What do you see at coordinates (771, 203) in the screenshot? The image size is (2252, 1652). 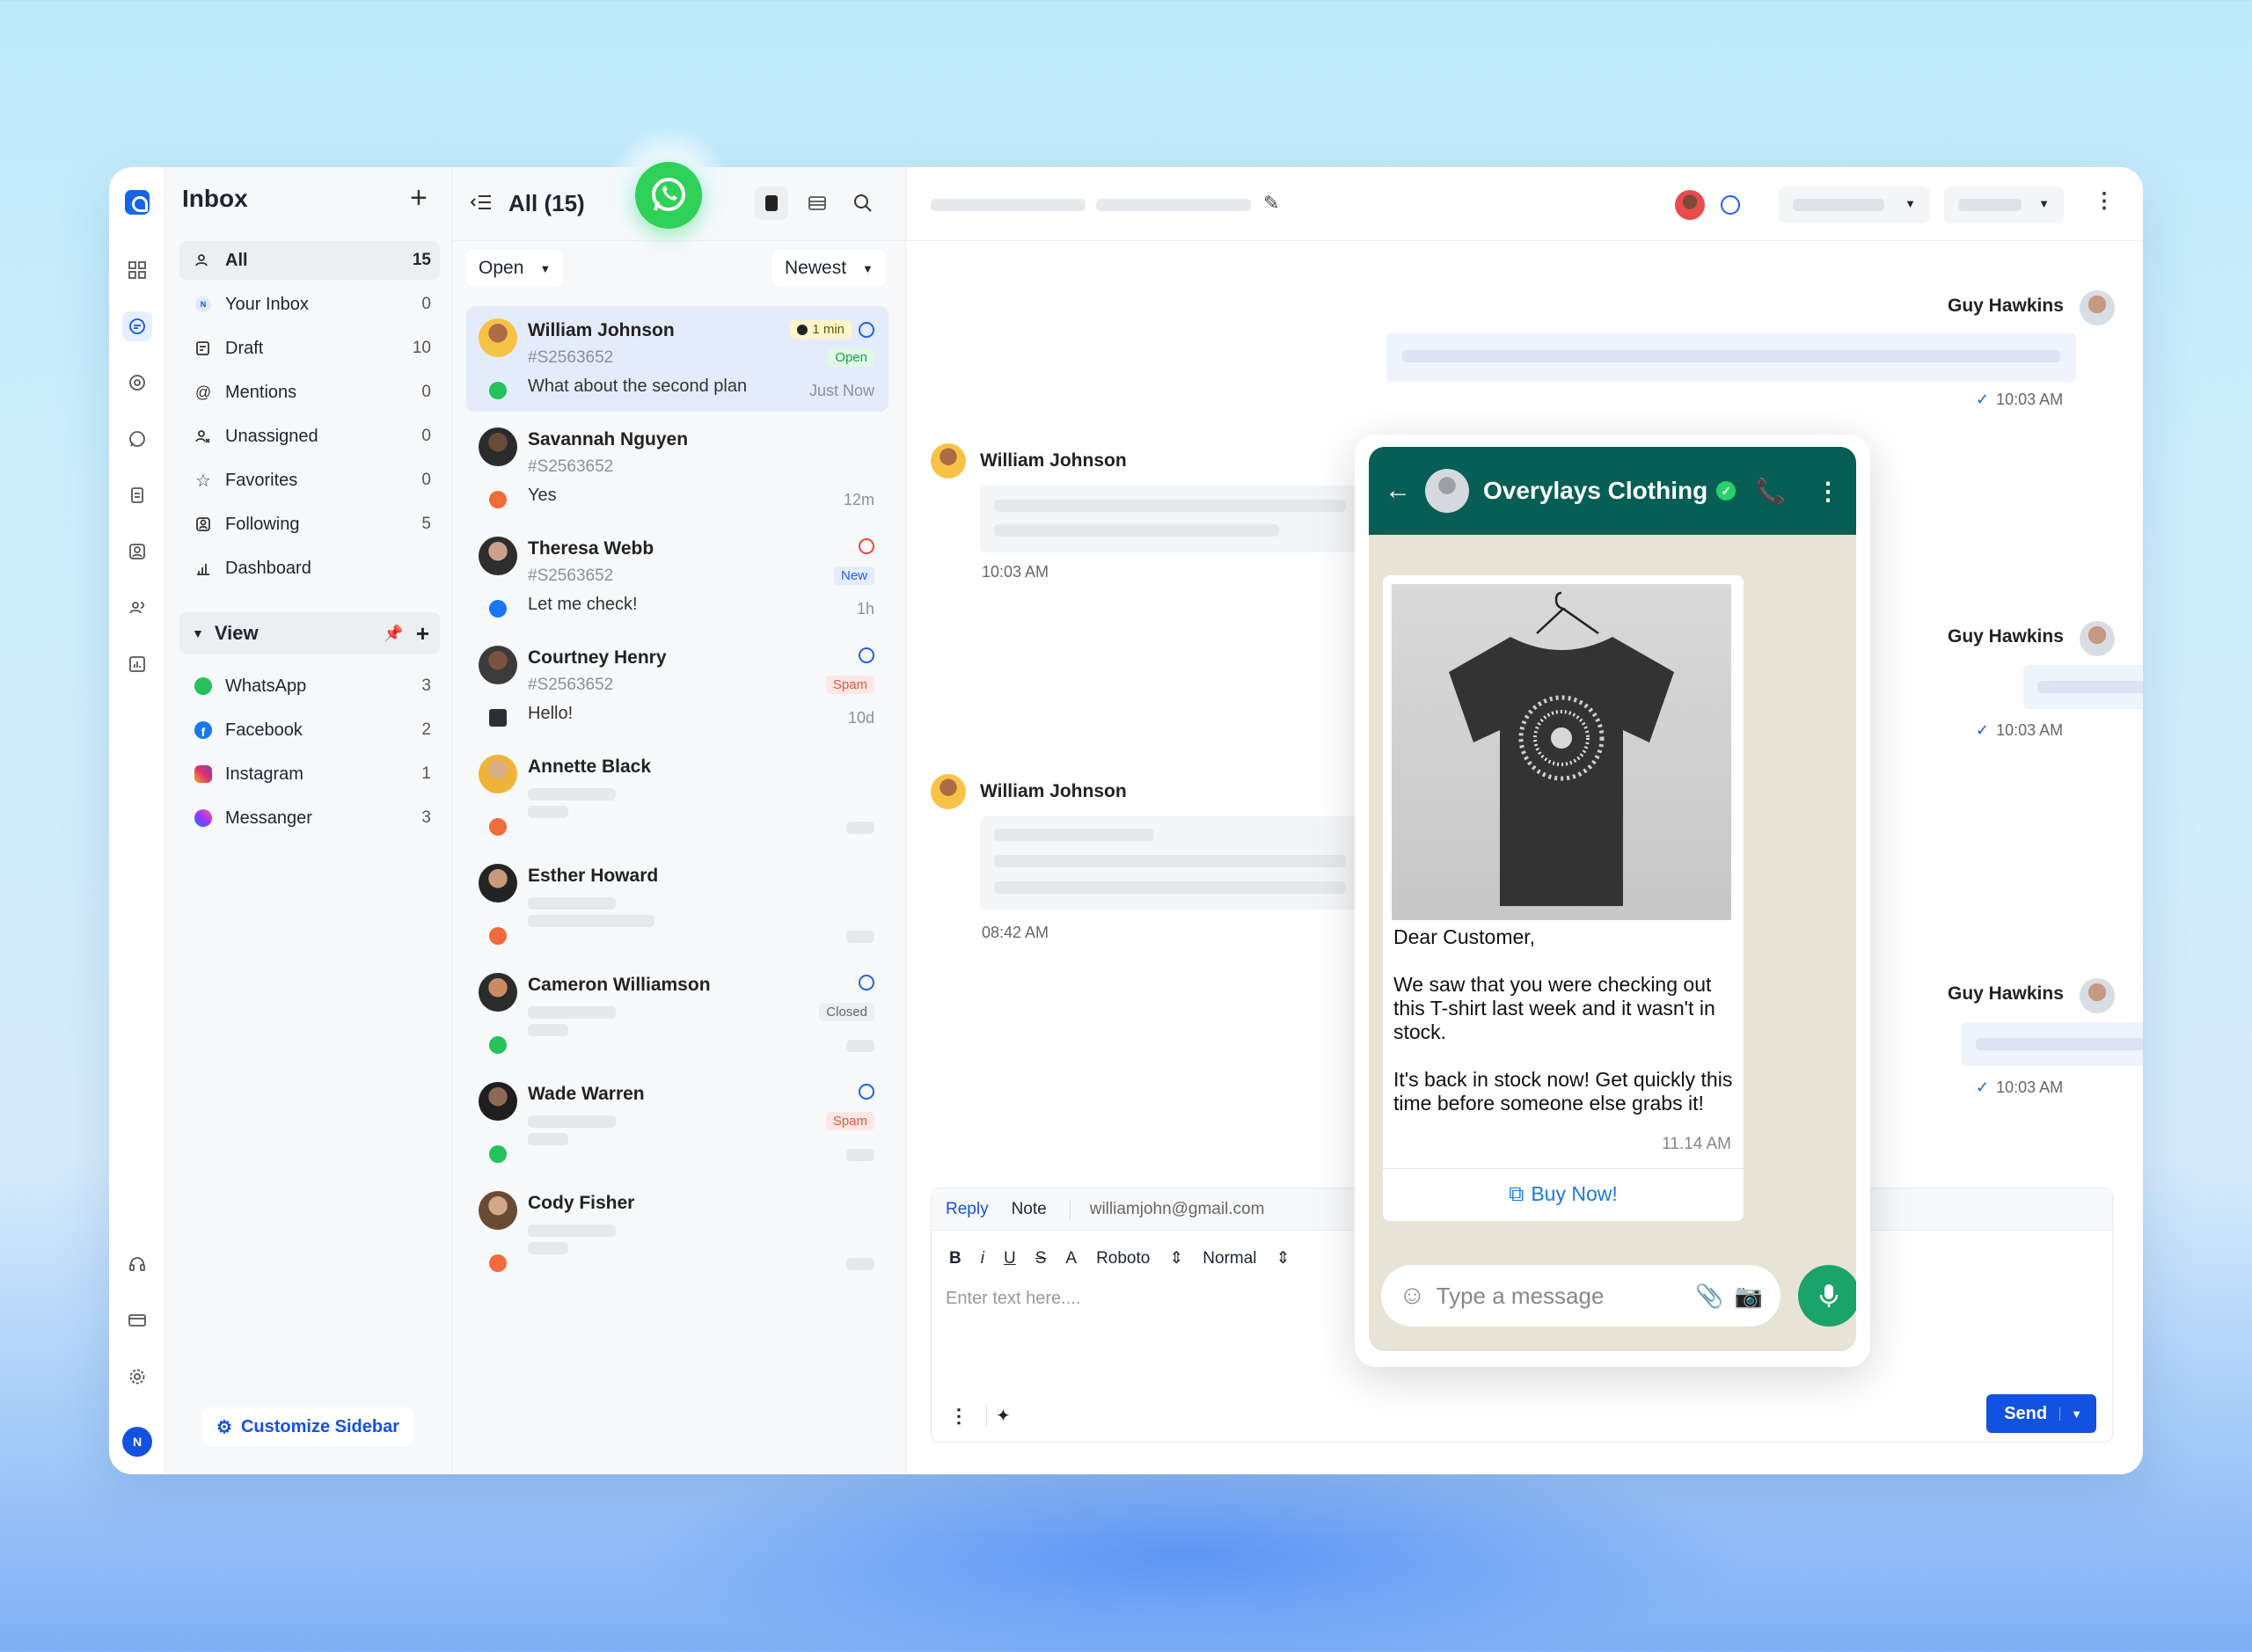 I see `card-view-icon` at bounding box center [771, 203].